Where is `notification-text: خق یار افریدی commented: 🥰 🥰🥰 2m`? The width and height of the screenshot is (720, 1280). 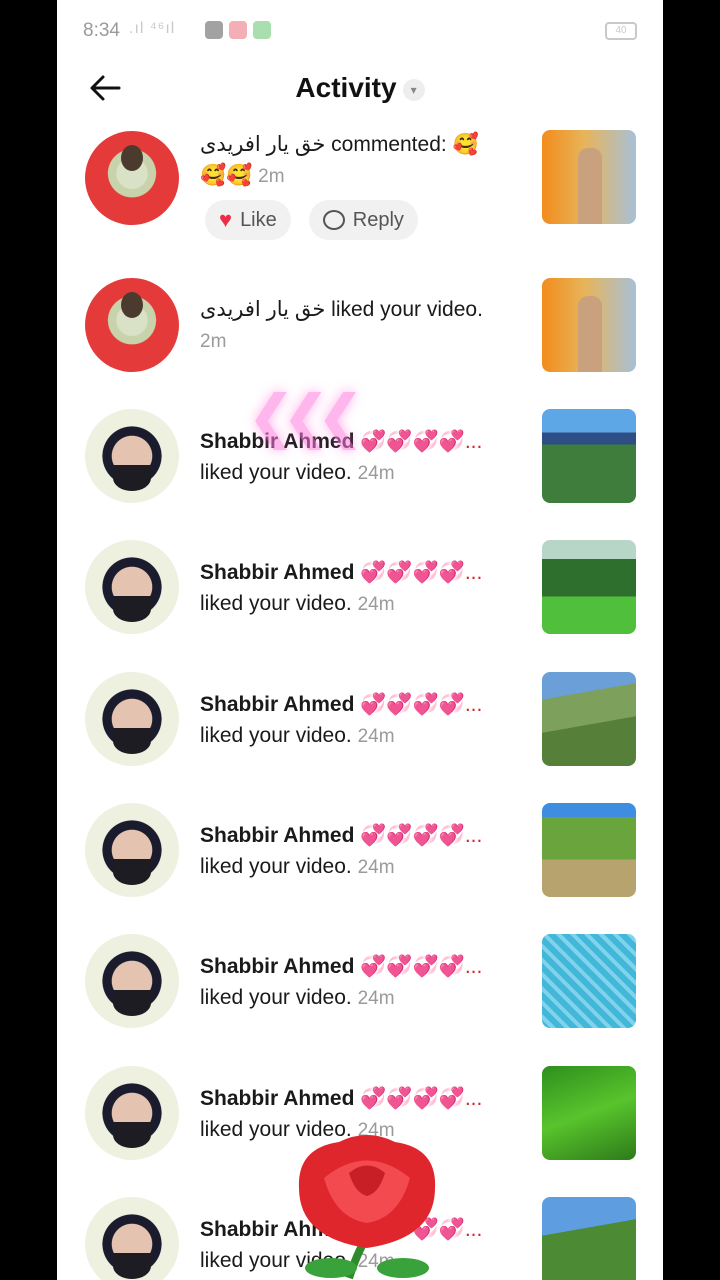 notification-text: خق یار افریدی commented: 🥰 🥰🥰 2m is located at coordinates (355, 160).